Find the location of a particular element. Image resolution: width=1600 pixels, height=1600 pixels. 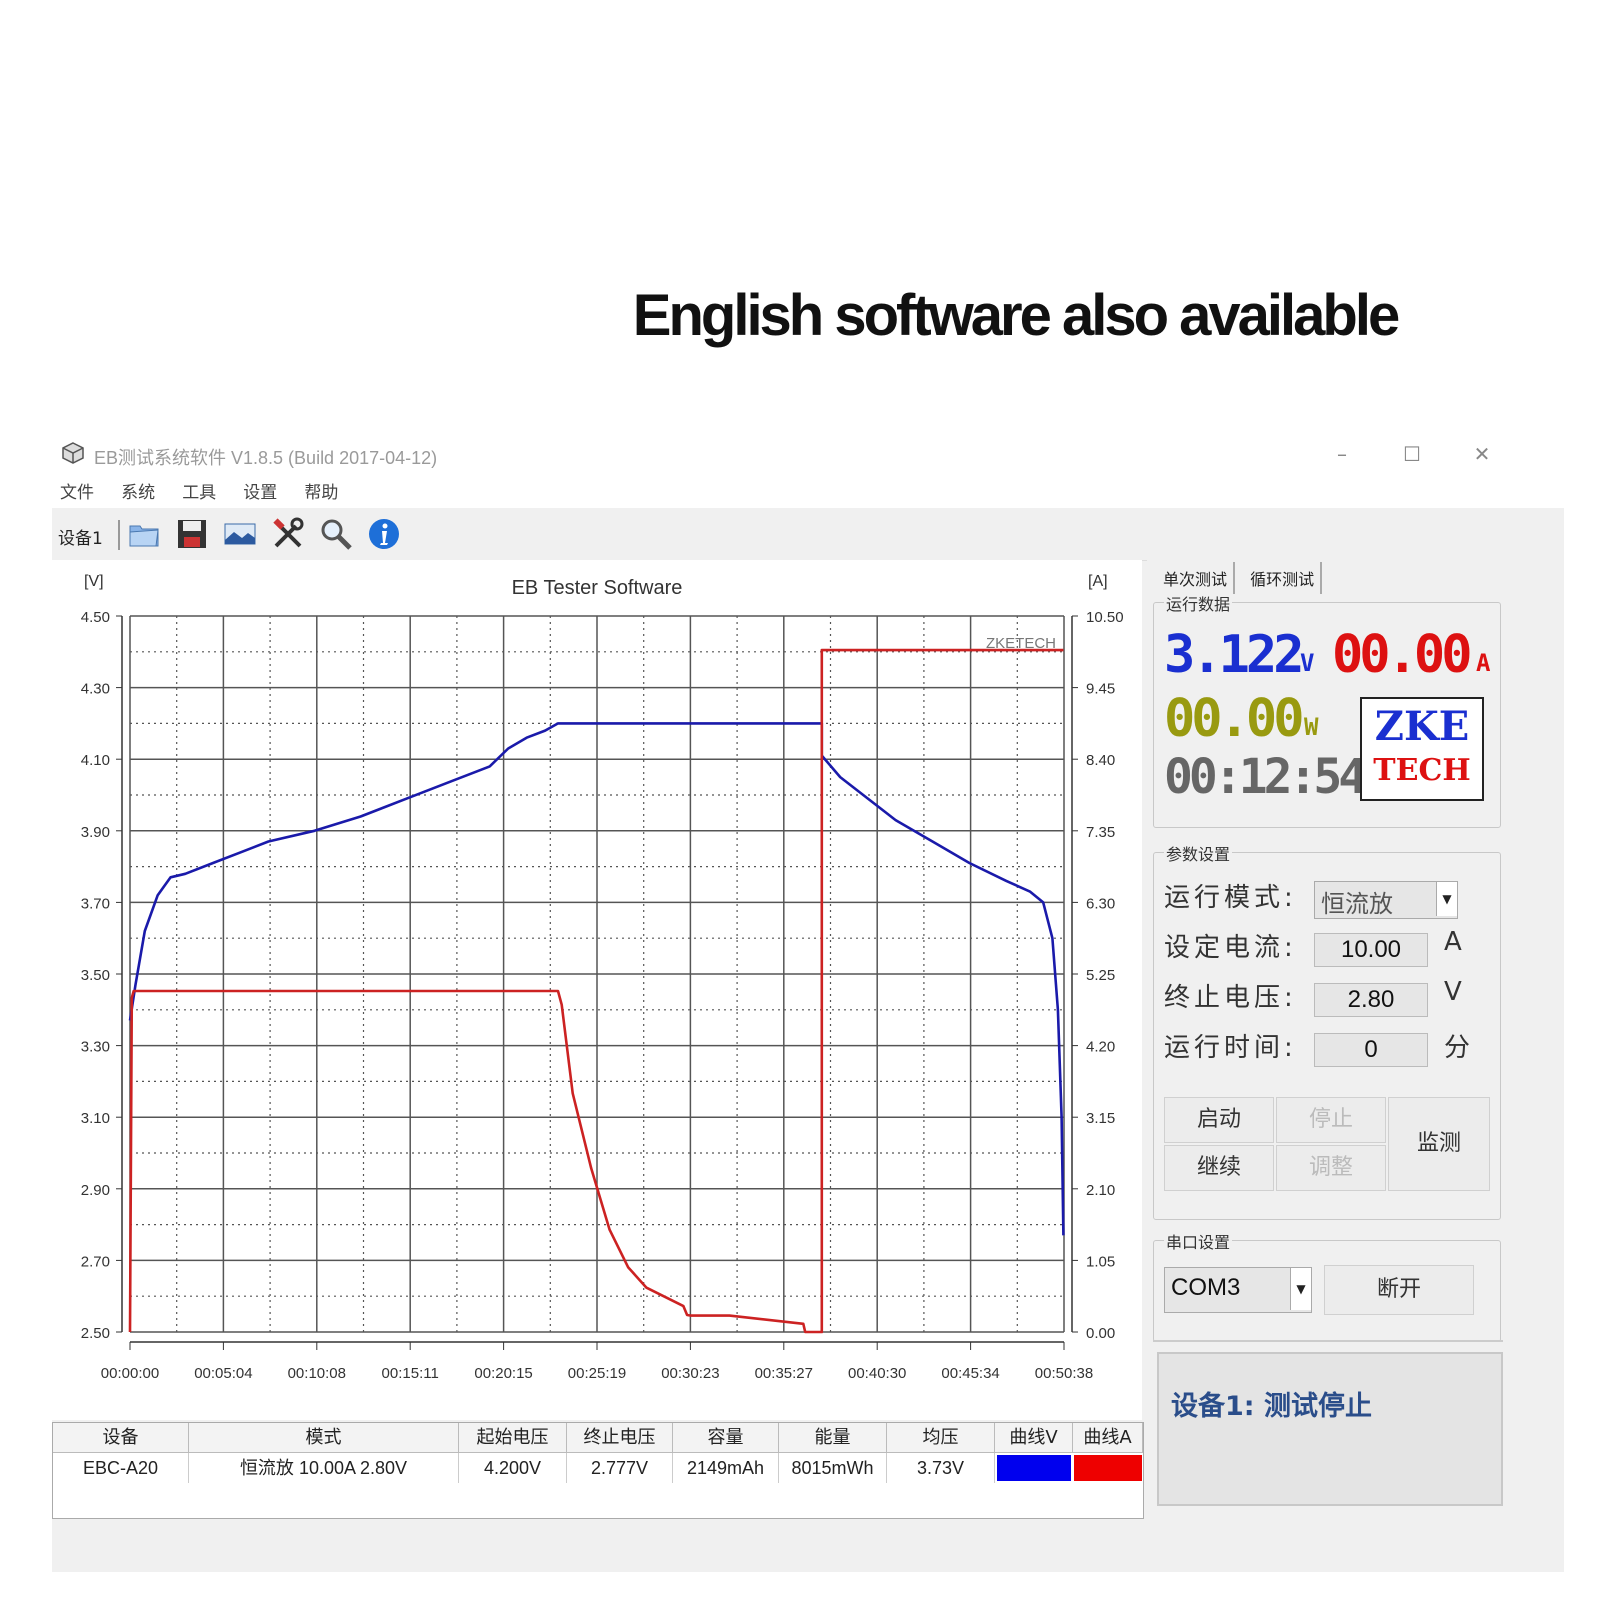

left-tick-label: 4.10 is located at coordinates (95, 760).